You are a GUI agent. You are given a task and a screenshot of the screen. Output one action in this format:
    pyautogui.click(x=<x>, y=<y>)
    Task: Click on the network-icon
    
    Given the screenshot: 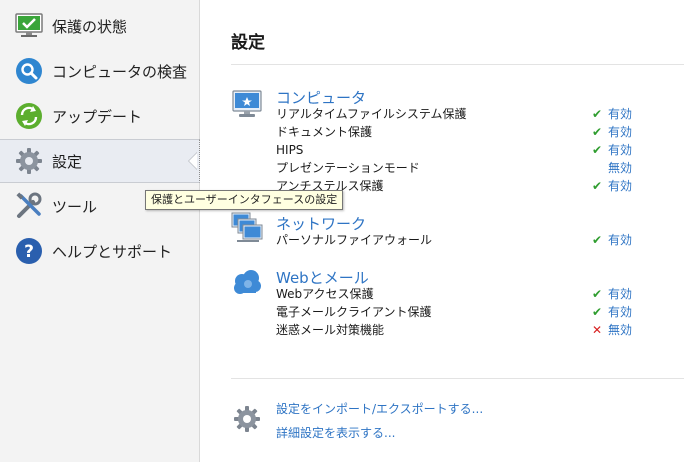 What is the action you would take?
    pyautogui.click(x=247, y=227)
    